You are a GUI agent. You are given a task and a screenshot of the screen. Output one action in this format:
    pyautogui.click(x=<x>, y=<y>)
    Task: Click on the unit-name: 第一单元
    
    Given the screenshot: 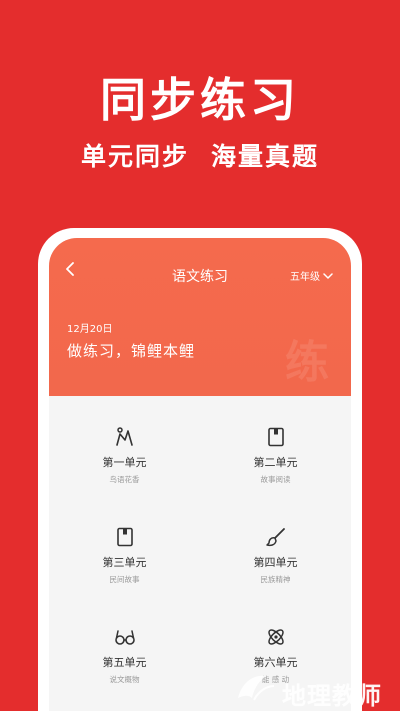 What is the action you would take?
    pyautogui.click(x=124, y=462)
    